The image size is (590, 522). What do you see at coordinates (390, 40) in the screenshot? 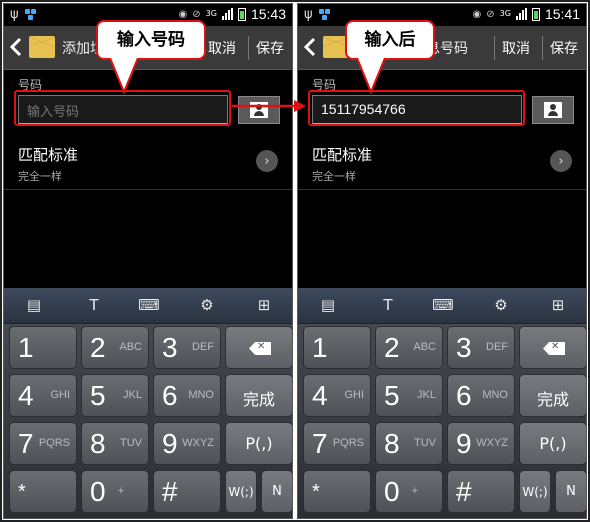
I see `callout-after-input: 输入后` at bounding box center [390, 40].